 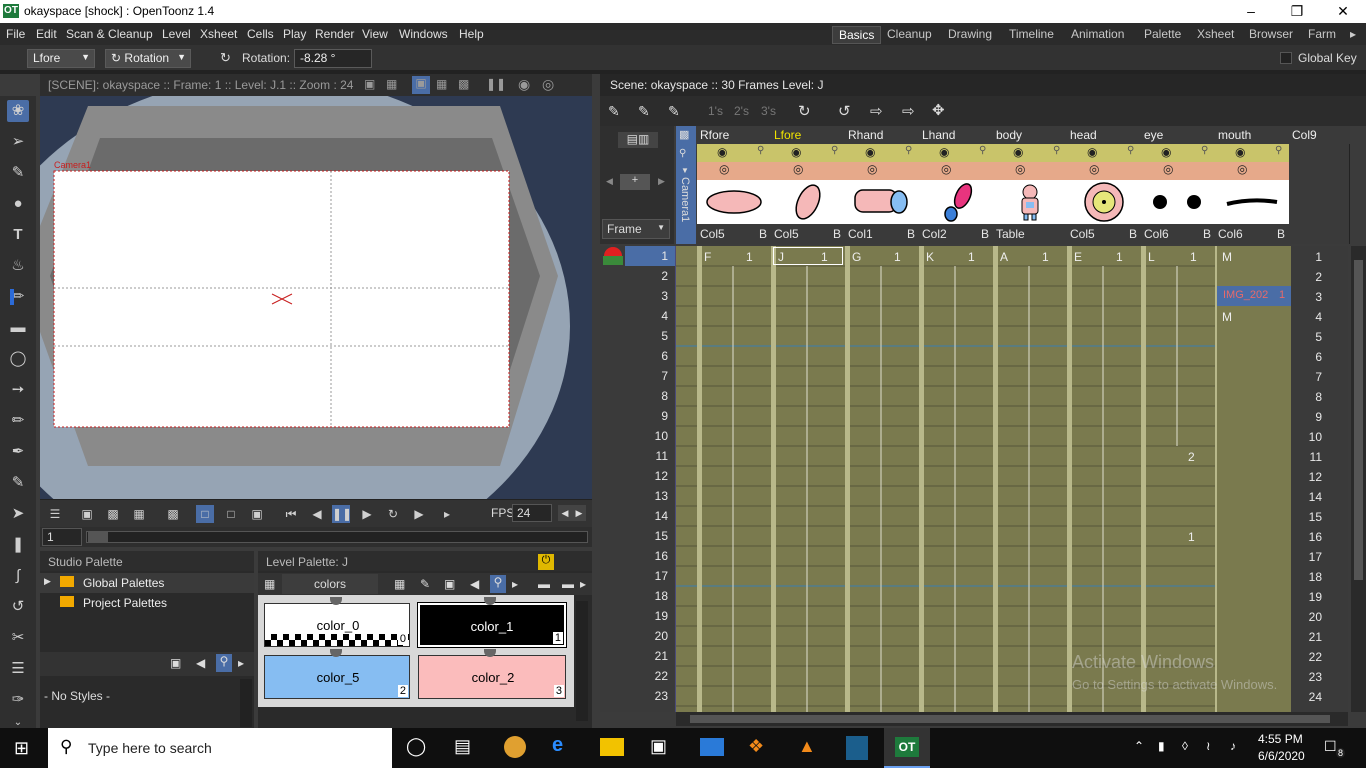 I want to click on notification-icon: ☐, so click(x=1330, y=746).